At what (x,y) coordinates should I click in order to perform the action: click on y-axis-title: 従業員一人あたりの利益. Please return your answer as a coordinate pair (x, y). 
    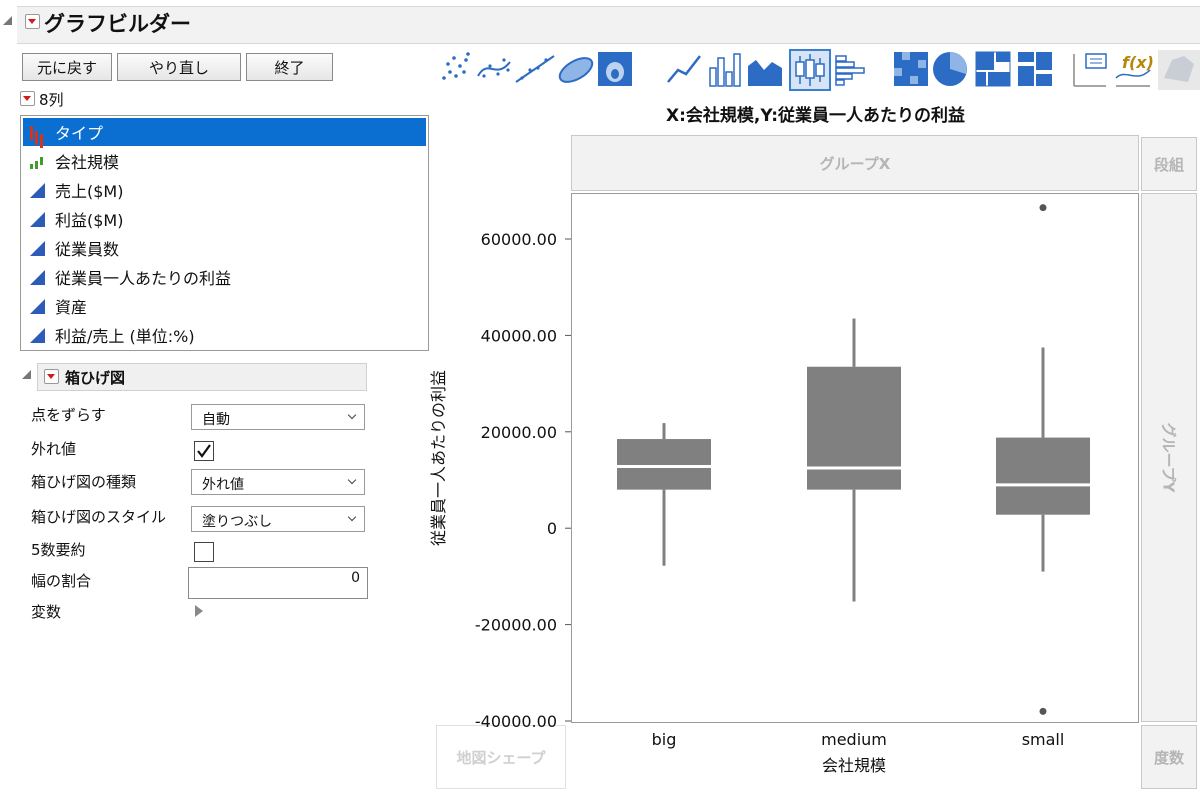
    Looking at the image, I should click on (438, 458).